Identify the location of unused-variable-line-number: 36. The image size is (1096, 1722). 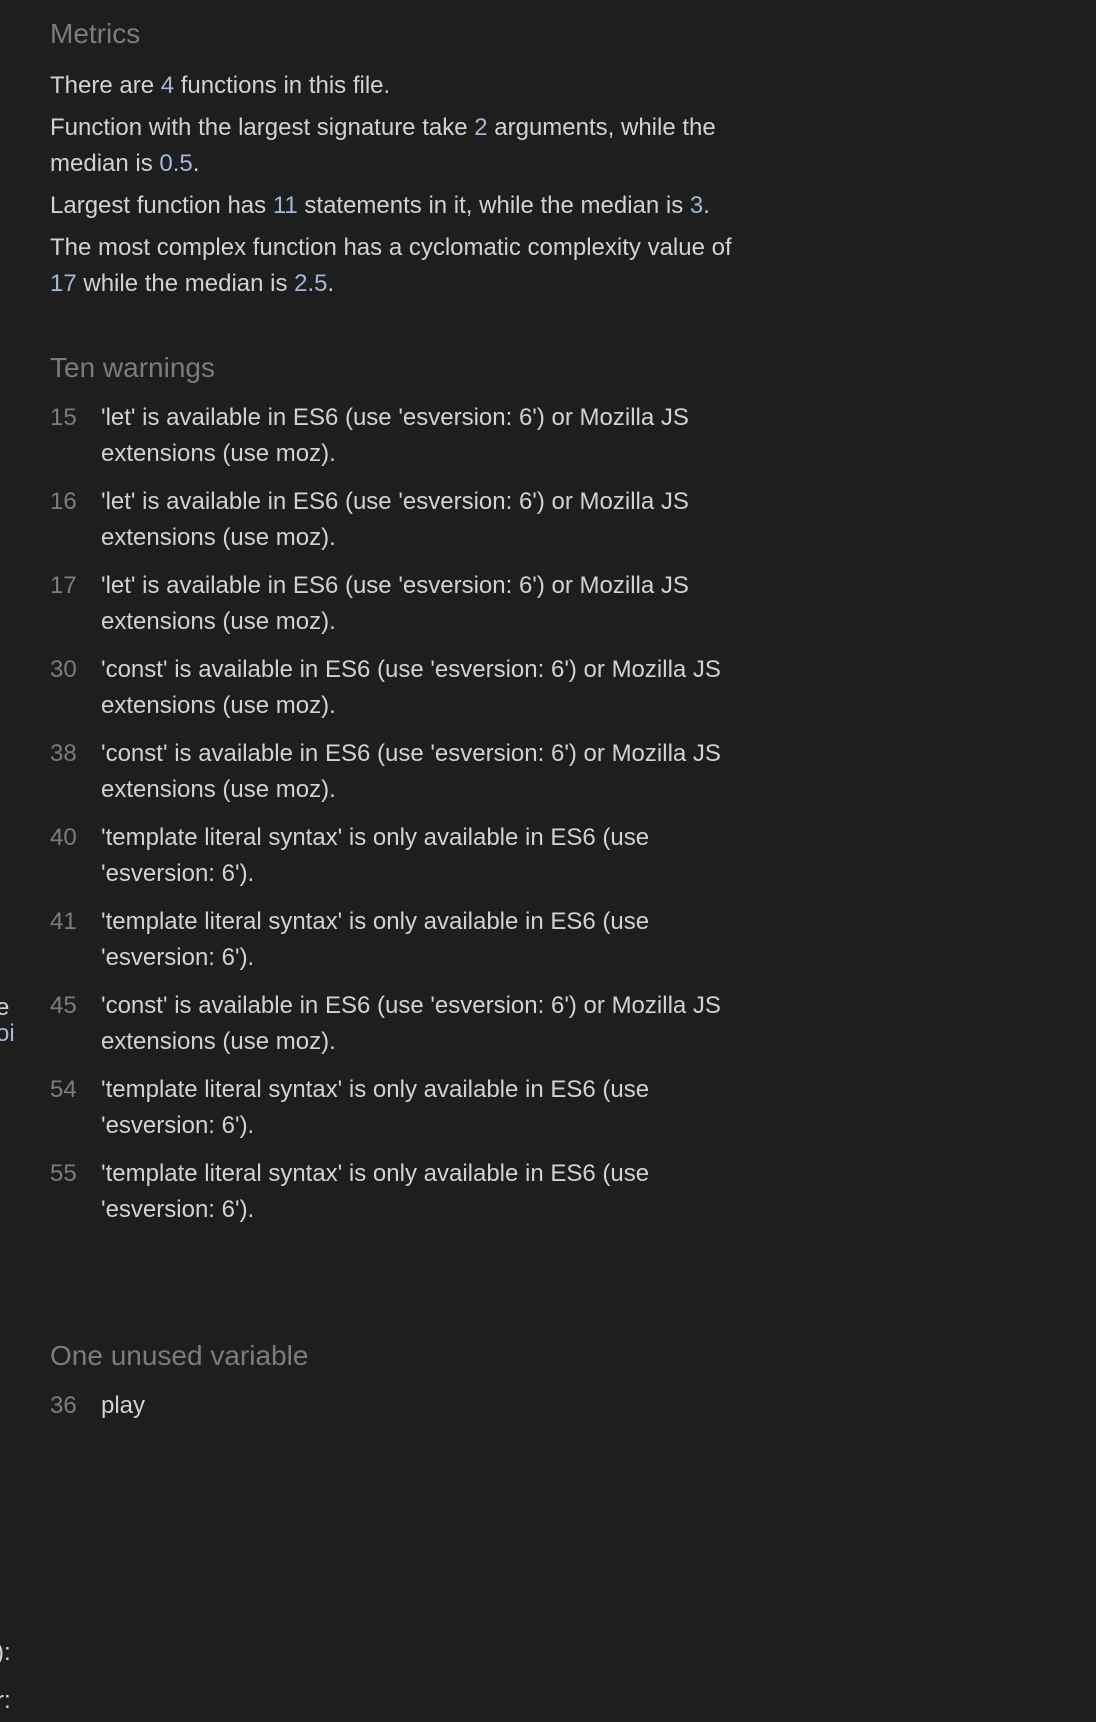
(63, 1405).